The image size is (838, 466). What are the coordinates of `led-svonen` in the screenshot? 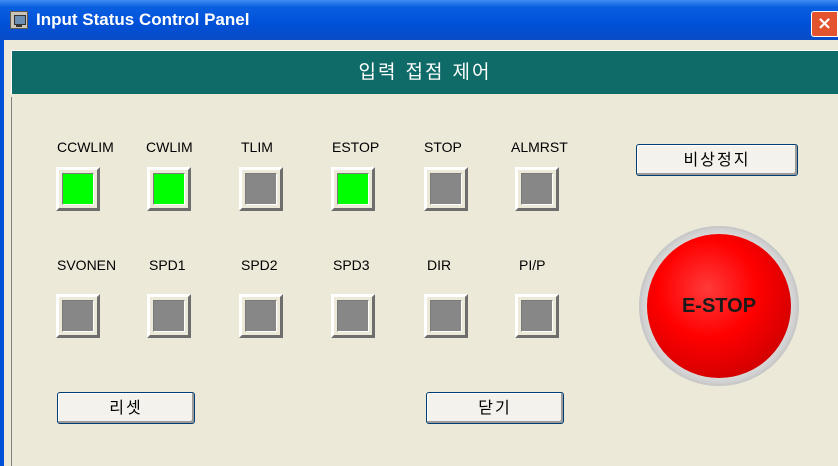 It's located at (78, 316).